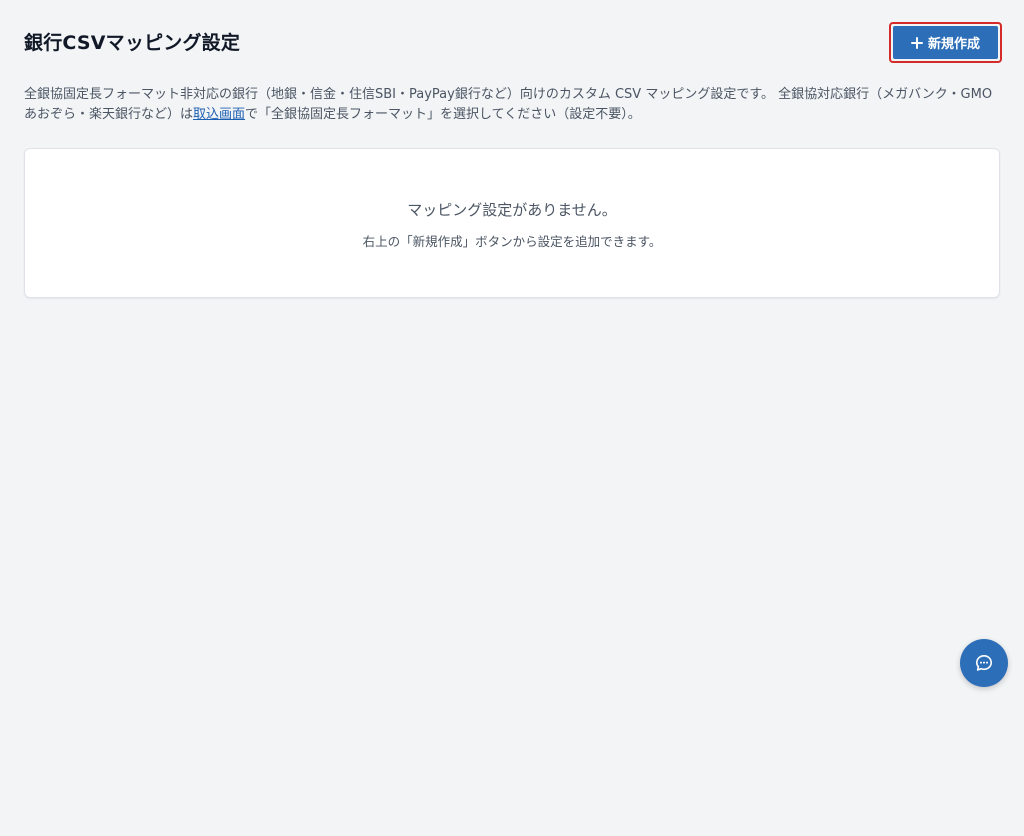  Describe the element at coordinates (512, 210) in the screenshot. I see `empty-state-title: マッピング設定がありません。` at that location.